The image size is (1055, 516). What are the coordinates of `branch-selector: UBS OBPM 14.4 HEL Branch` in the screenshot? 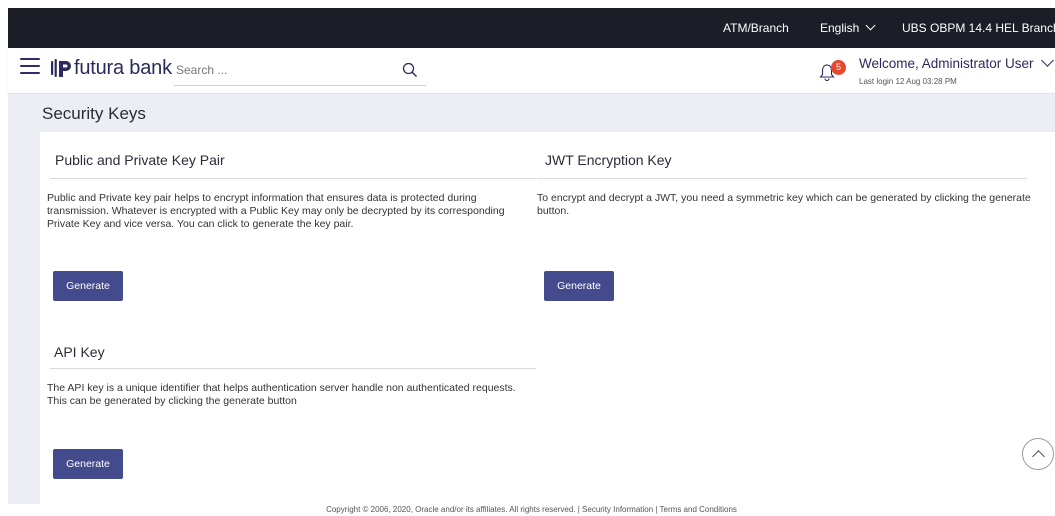 It's located at (978, 28).